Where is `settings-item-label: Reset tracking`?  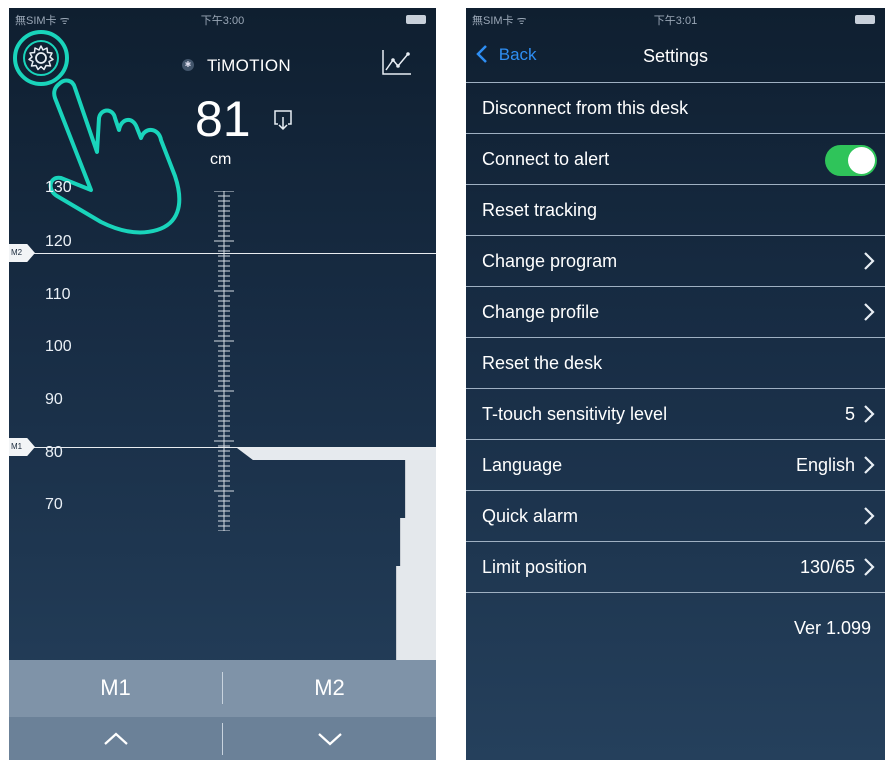 settings-item-label: Reset tracking is located at coordinates (540, 210).